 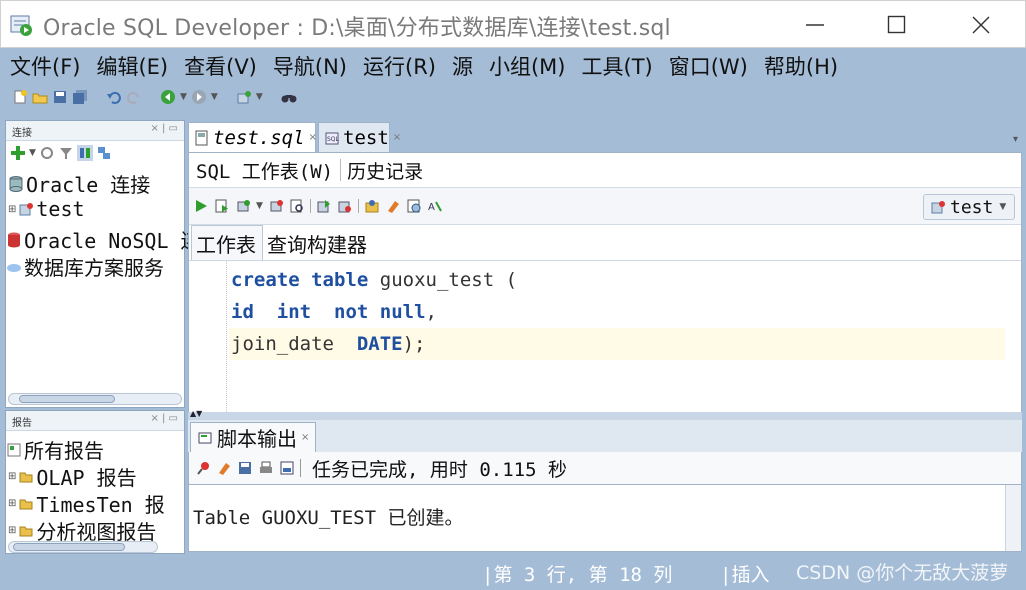 I want to click on tab-script-output: 脚本输出 ×, so click(x=253, y=437).